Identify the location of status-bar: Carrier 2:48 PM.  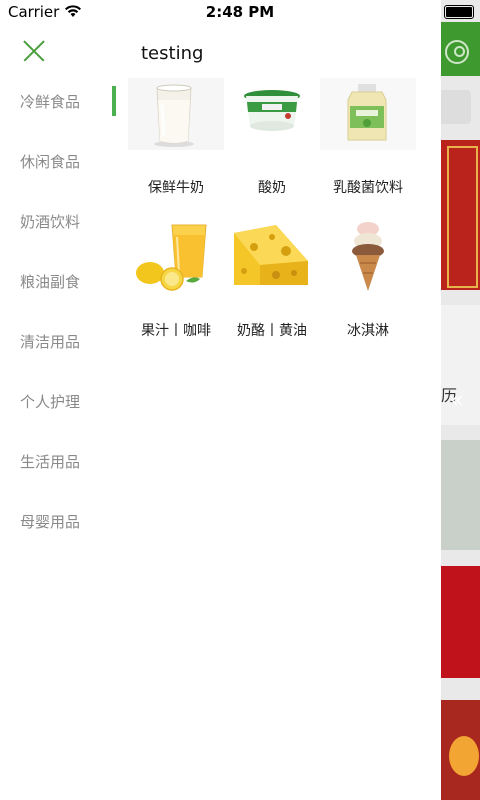
(240, 12).